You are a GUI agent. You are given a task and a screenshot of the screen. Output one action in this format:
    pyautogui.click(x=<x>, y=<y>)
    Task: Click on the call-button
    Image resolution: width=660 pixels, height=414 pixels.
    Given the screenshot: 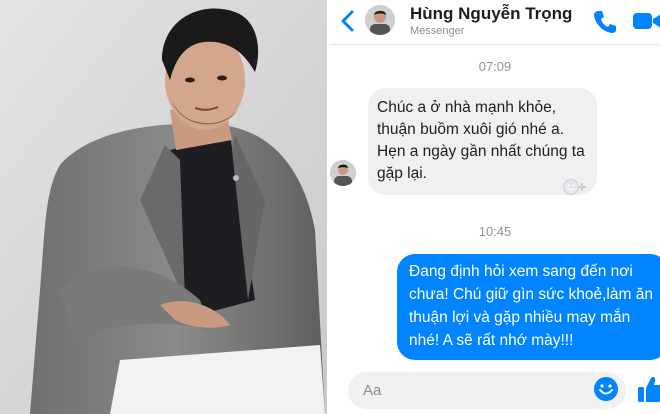 What is the action you would take?
    pyautogui.click(x=605, y=21)
    